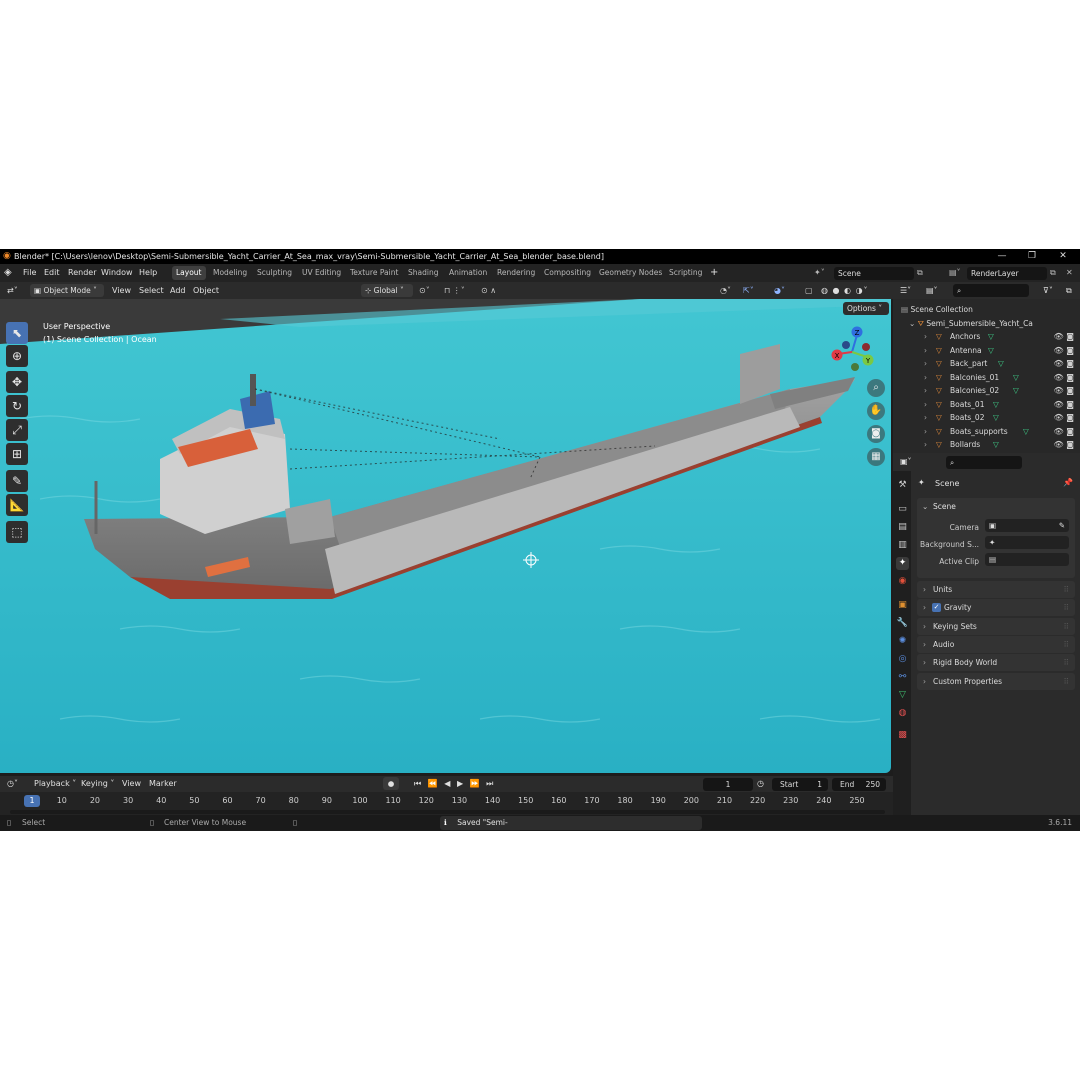  What do you see at coordinates (1027, 525) in the screenshot?
I see `camera-field: ▣ ✎` at bounding box center [1027, 525].